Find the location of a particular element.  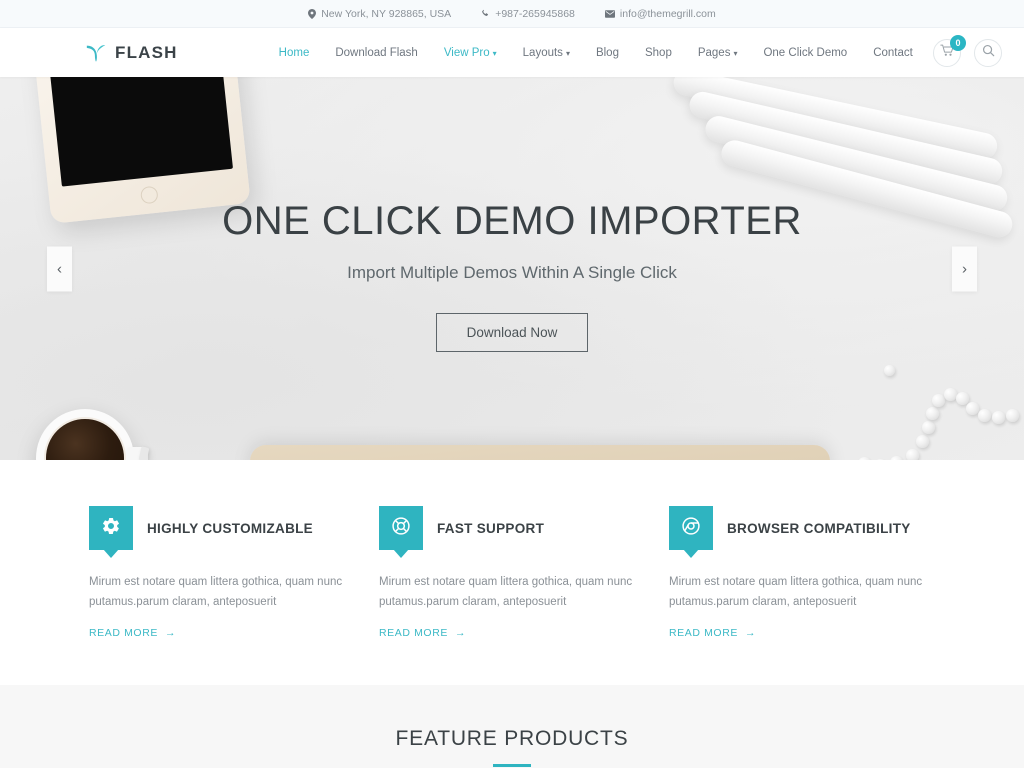

feature-products-title: FEATURE PRODUCTS is located at coordinates (512, 739).